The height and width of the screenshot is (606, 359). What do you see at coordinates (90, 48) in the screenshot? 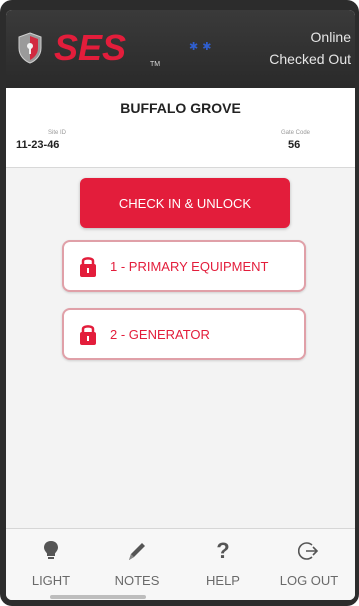
I see `logo-text: SES` at bounding box center [90, 48].